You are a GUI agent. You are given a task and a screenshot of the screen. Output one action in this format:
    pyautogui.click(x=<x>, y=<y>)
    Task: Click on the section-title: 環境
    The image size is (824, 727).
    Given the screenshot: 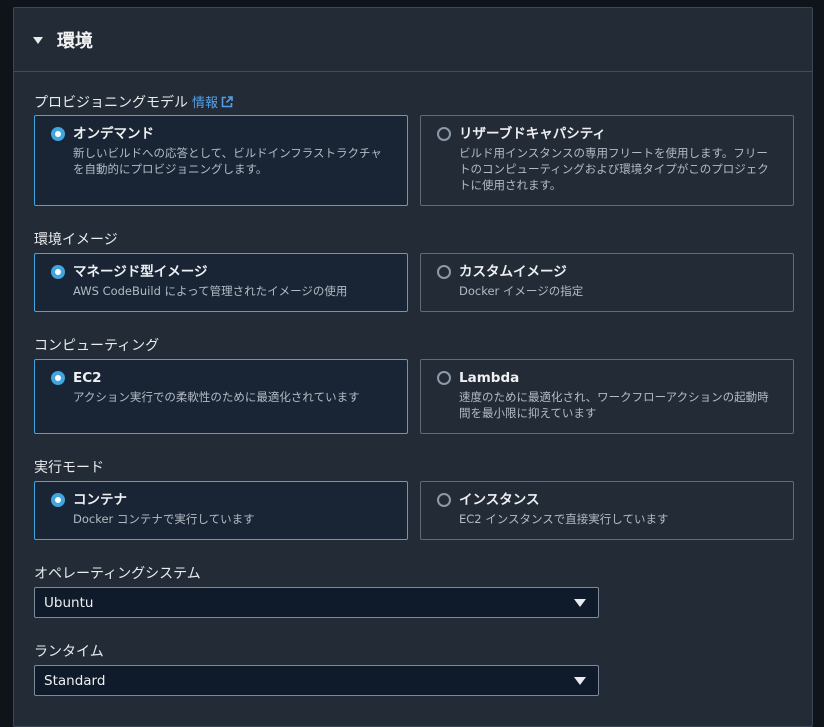 What is the action you would take?
    pyautogui.click(x=75, y=41)
    